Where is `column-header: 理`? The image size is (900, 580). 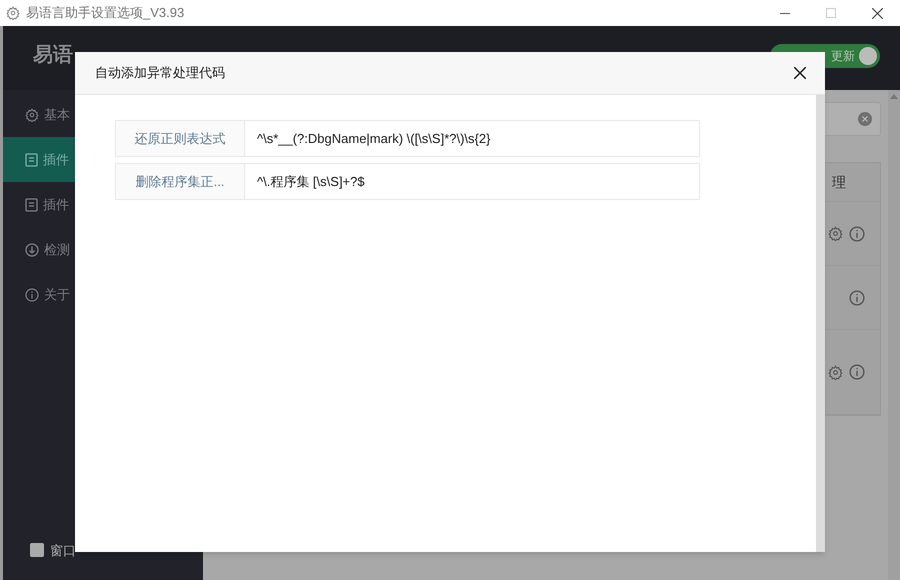 column-header: 理 is located at coordinates (839, 182).